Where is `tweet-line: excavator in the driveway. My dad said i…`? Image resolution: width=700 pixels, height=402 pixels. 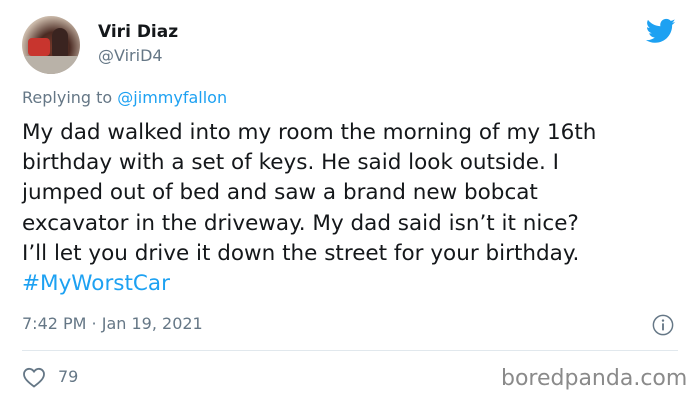 tweet-line: excavator in the driveway. My dad said i… is located at coordinates (300, 223).